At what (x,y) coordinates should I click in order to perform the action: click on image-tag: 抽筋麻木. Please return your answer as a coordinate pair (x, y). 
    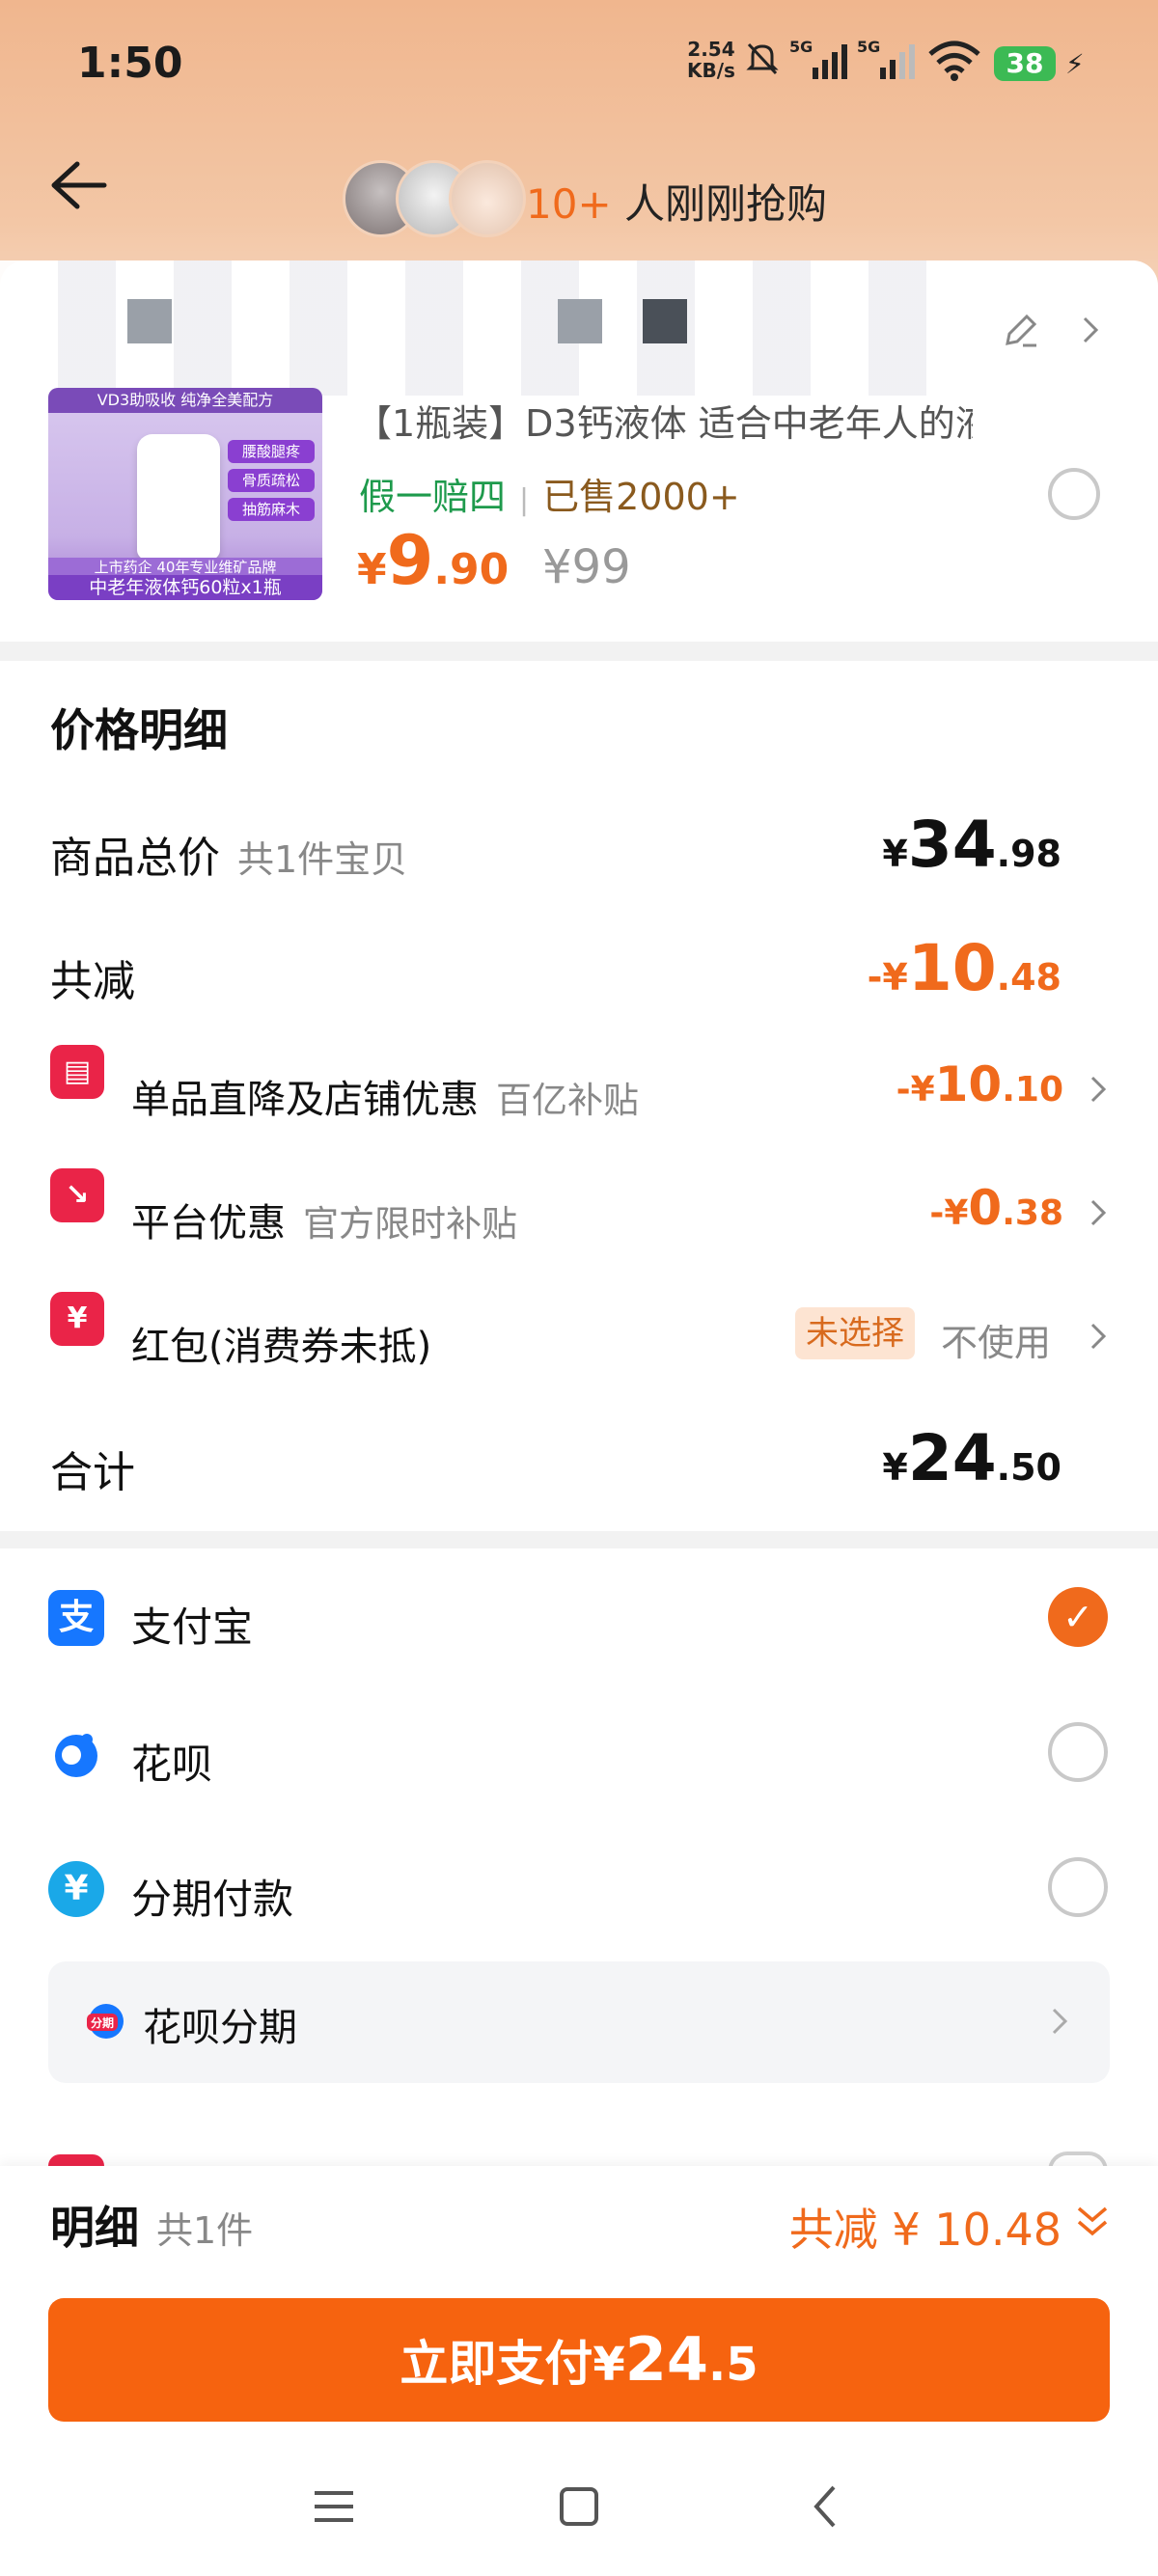
    Looking at the image, I should click on (271, 510).